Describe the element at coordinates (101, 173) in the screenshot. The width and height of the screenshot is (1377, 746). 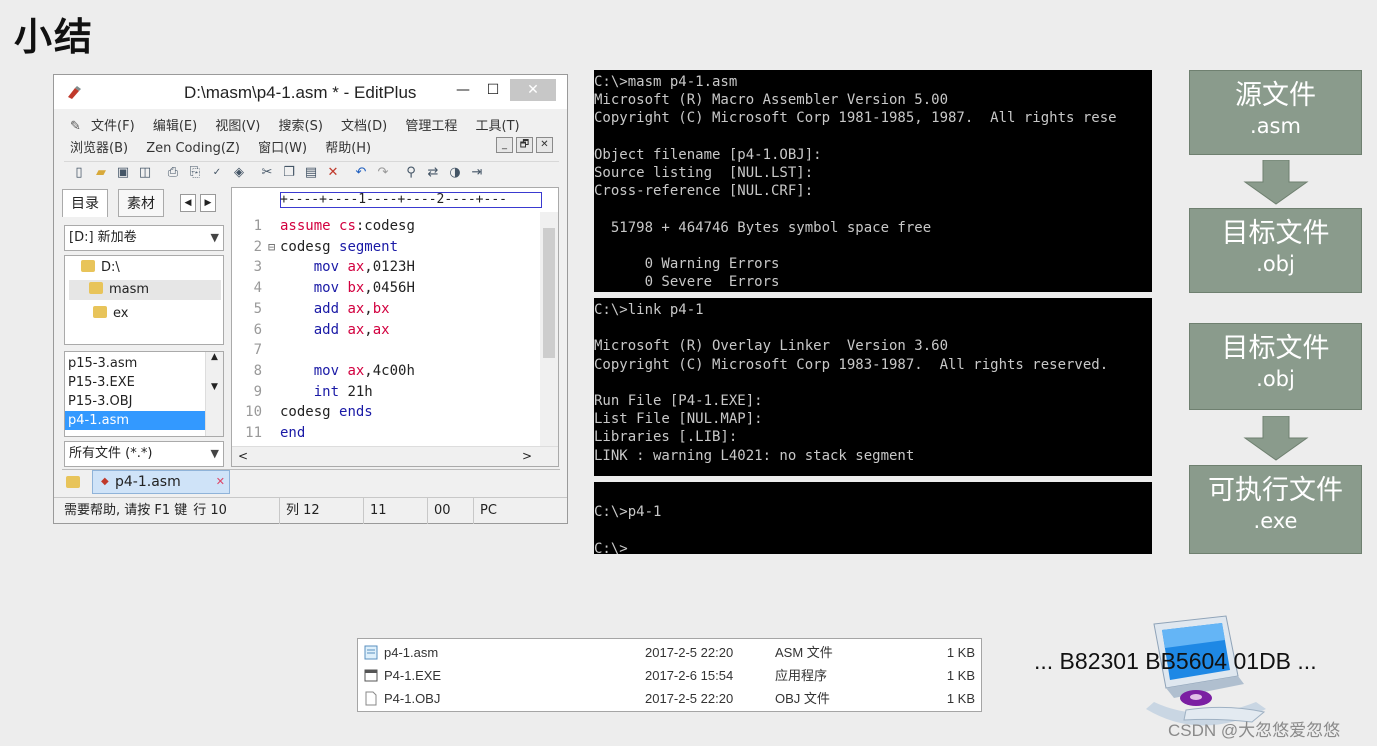
I see `open-folder-icon: ▰` at that location.